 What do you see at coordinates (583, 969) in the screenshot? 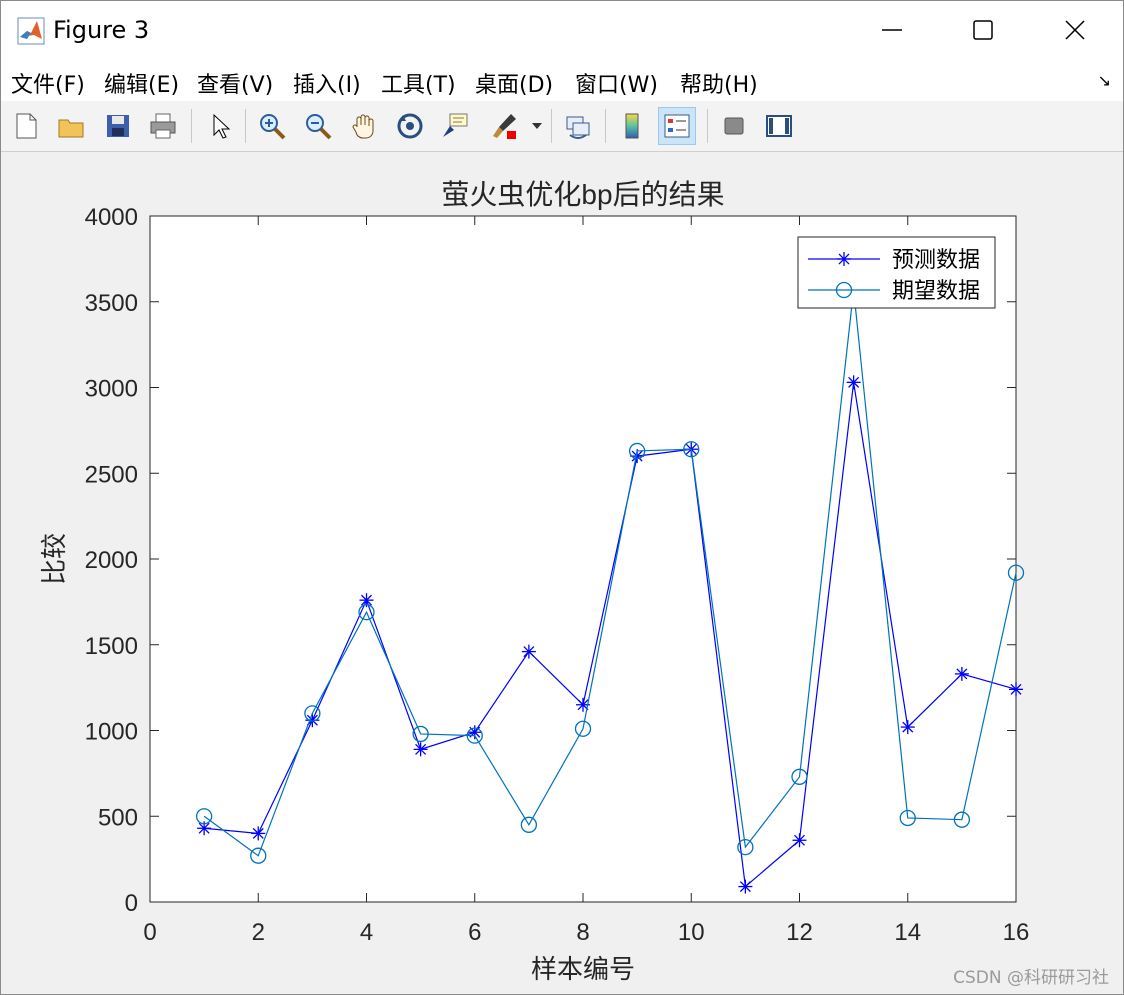
I see `x-axis-label: 样本编号` at bounding box center [583, 969].